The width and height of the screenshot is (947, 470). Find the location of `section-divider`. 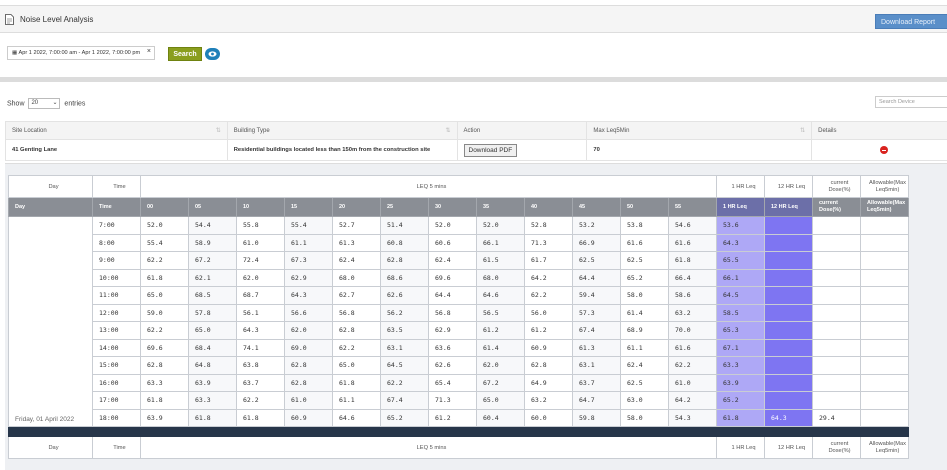

section-divider is located at coordinates (473, 79).